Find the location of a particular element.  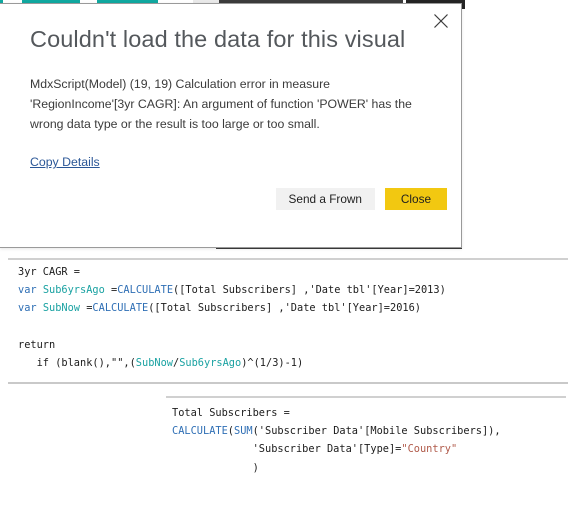

code-line: 3yr CAGR = is located at coordinates (232, 272).